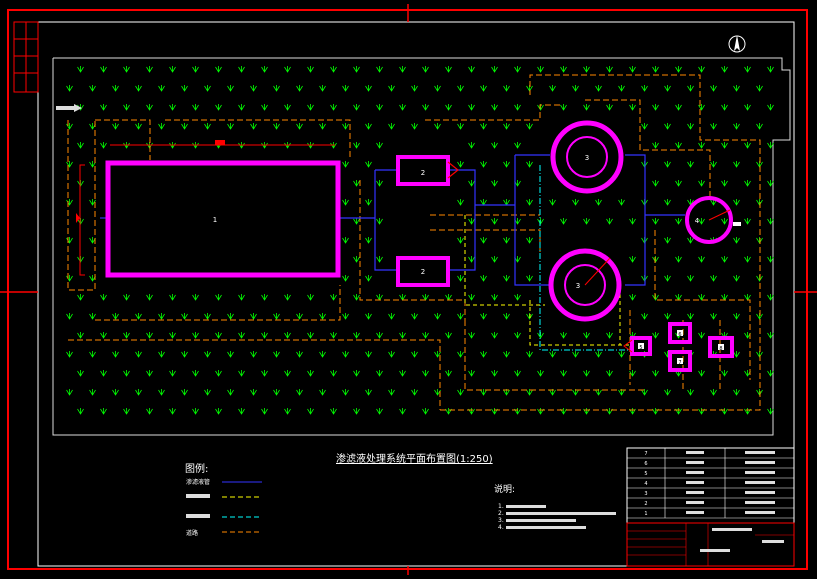 Image resolution: width=817 pixels, height=579 pixels. What do you see at coordinates (773, 541) in the screenshot?
I see `drawing-number-bar` at bounding box center [773, 541].